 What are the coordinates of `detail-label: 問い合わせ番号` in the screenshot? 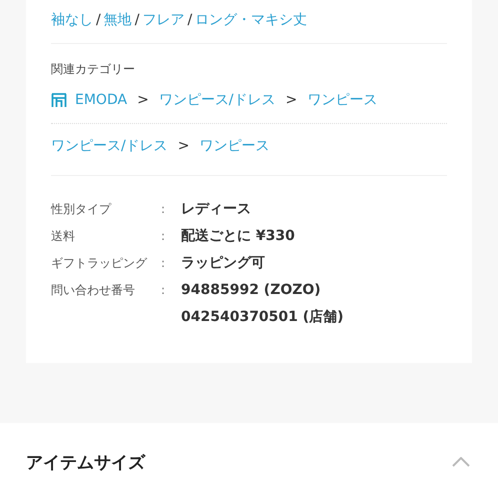 It's located at (93, 290).